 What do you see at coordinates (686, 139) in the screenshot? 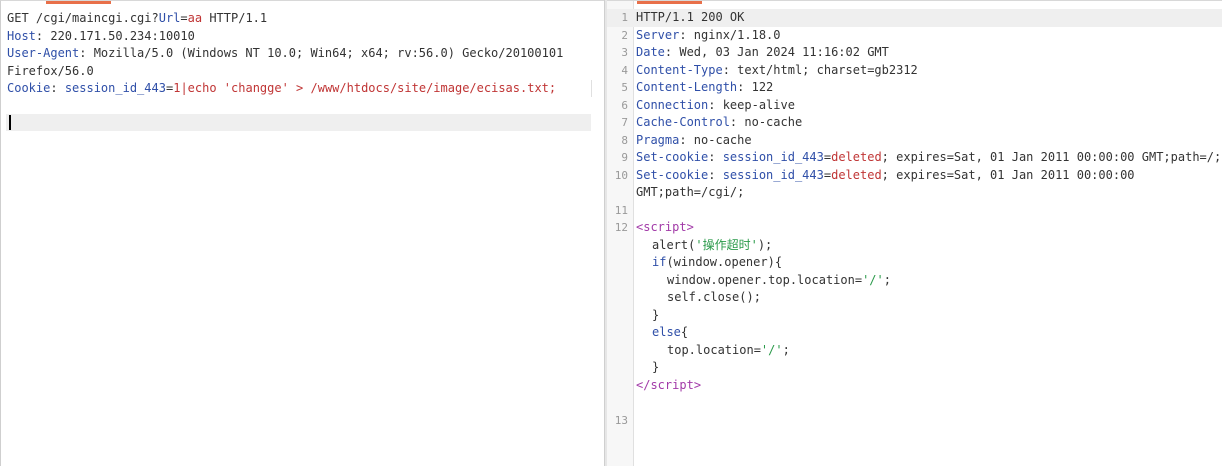
I see `response-line: 8 Pragma: no-cache` at bounding box center [686, 139].